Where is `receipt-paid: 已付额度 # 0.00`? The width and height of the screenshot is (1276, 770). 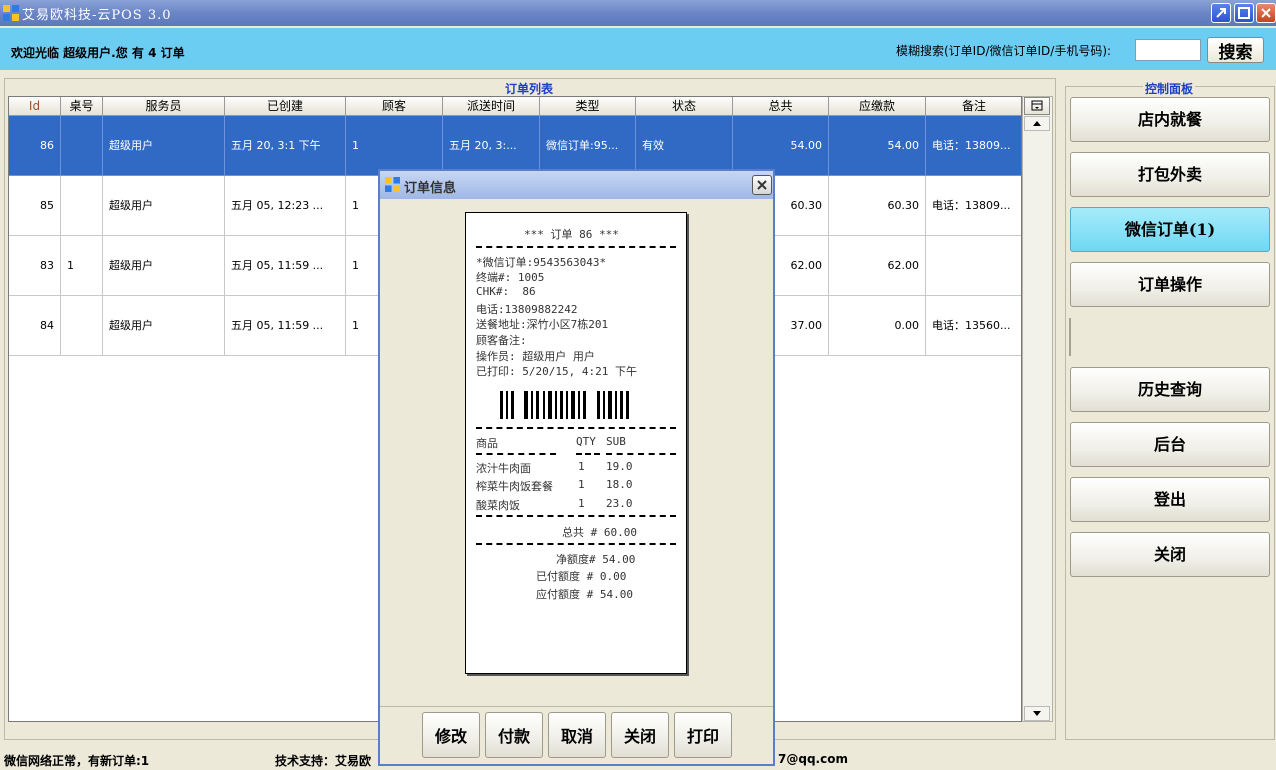 receipt-paid: 已付额度 # 0.00 is located at coordinates (581, 576).